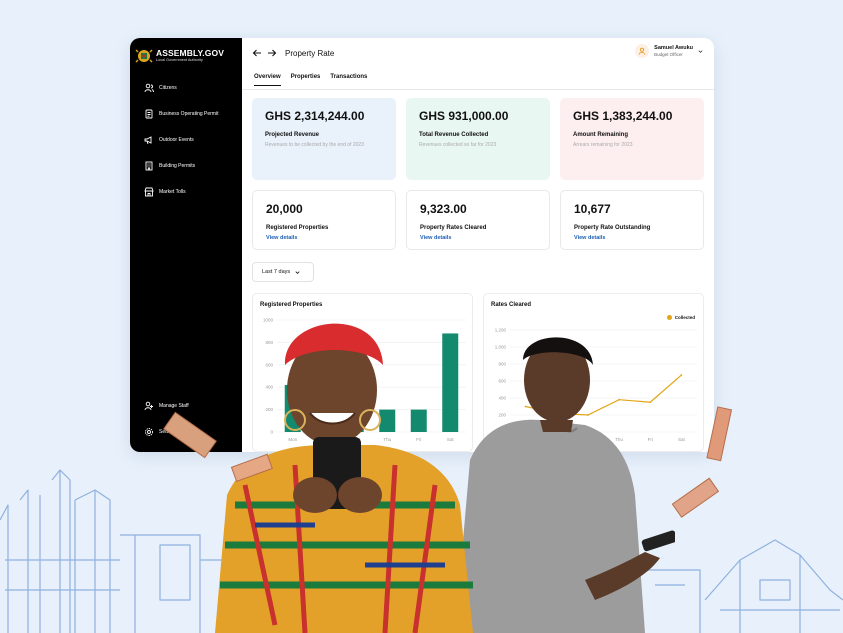  Describe the element at coordinates (565, 485) in the screenshot. I see `man-with-phone-photo` at that location.